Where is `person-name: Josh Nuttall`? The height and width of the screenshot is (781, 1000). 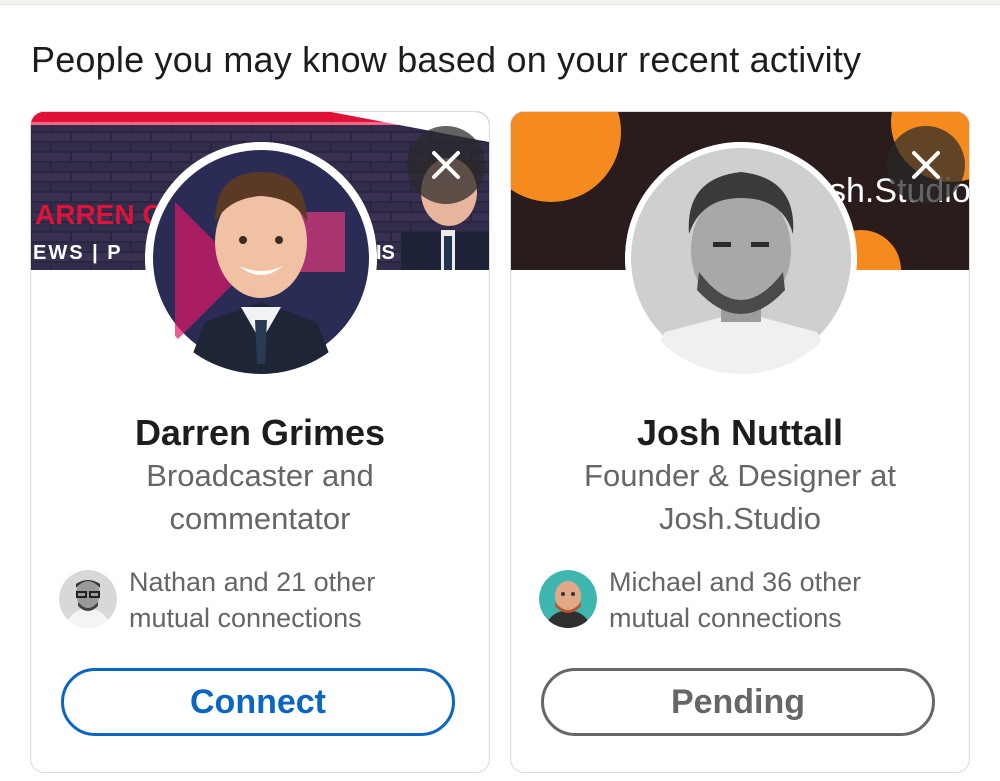 person-name: Josh Nuttall is located at coordinates (740, 433).